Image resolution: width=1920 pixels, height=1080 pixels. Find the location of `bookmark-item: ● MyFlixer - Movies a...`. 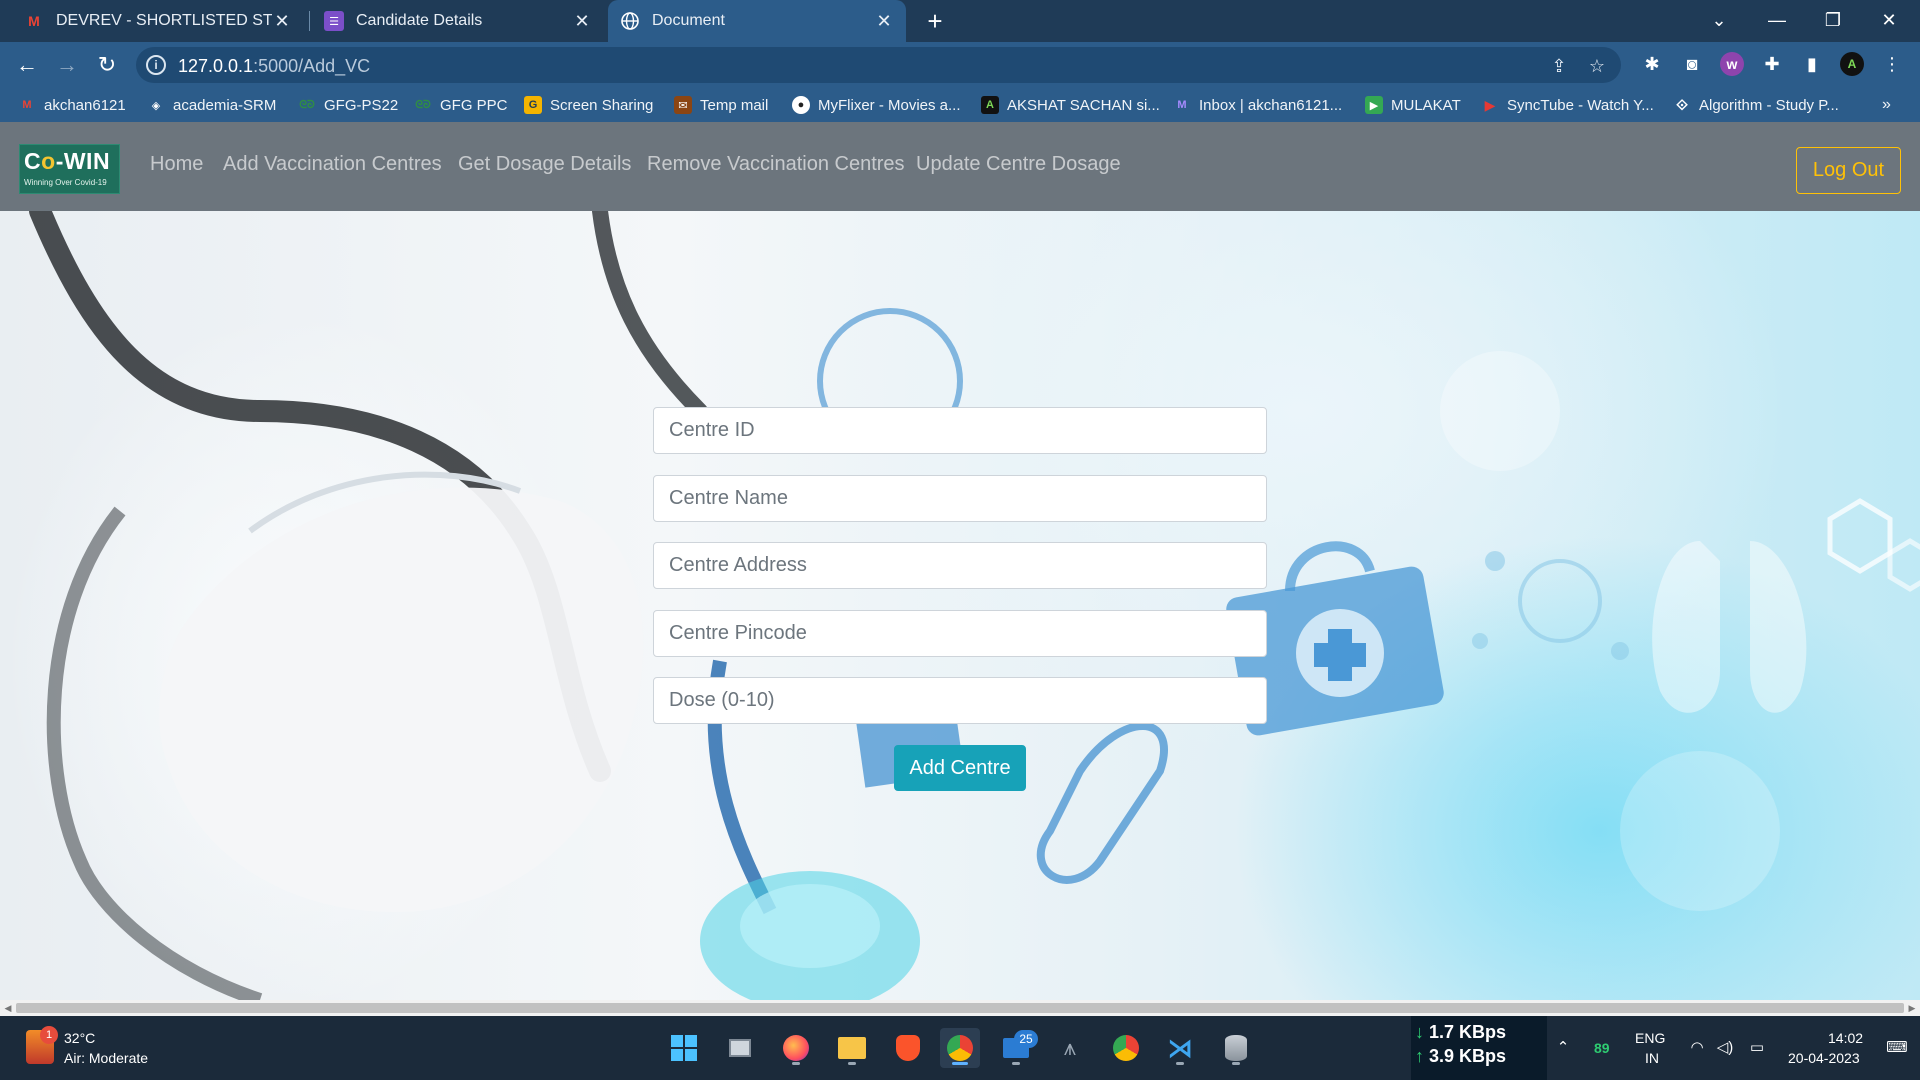

bookmark-item: ● MyFlixer - Movies a... is located at coordinates (876, 105).